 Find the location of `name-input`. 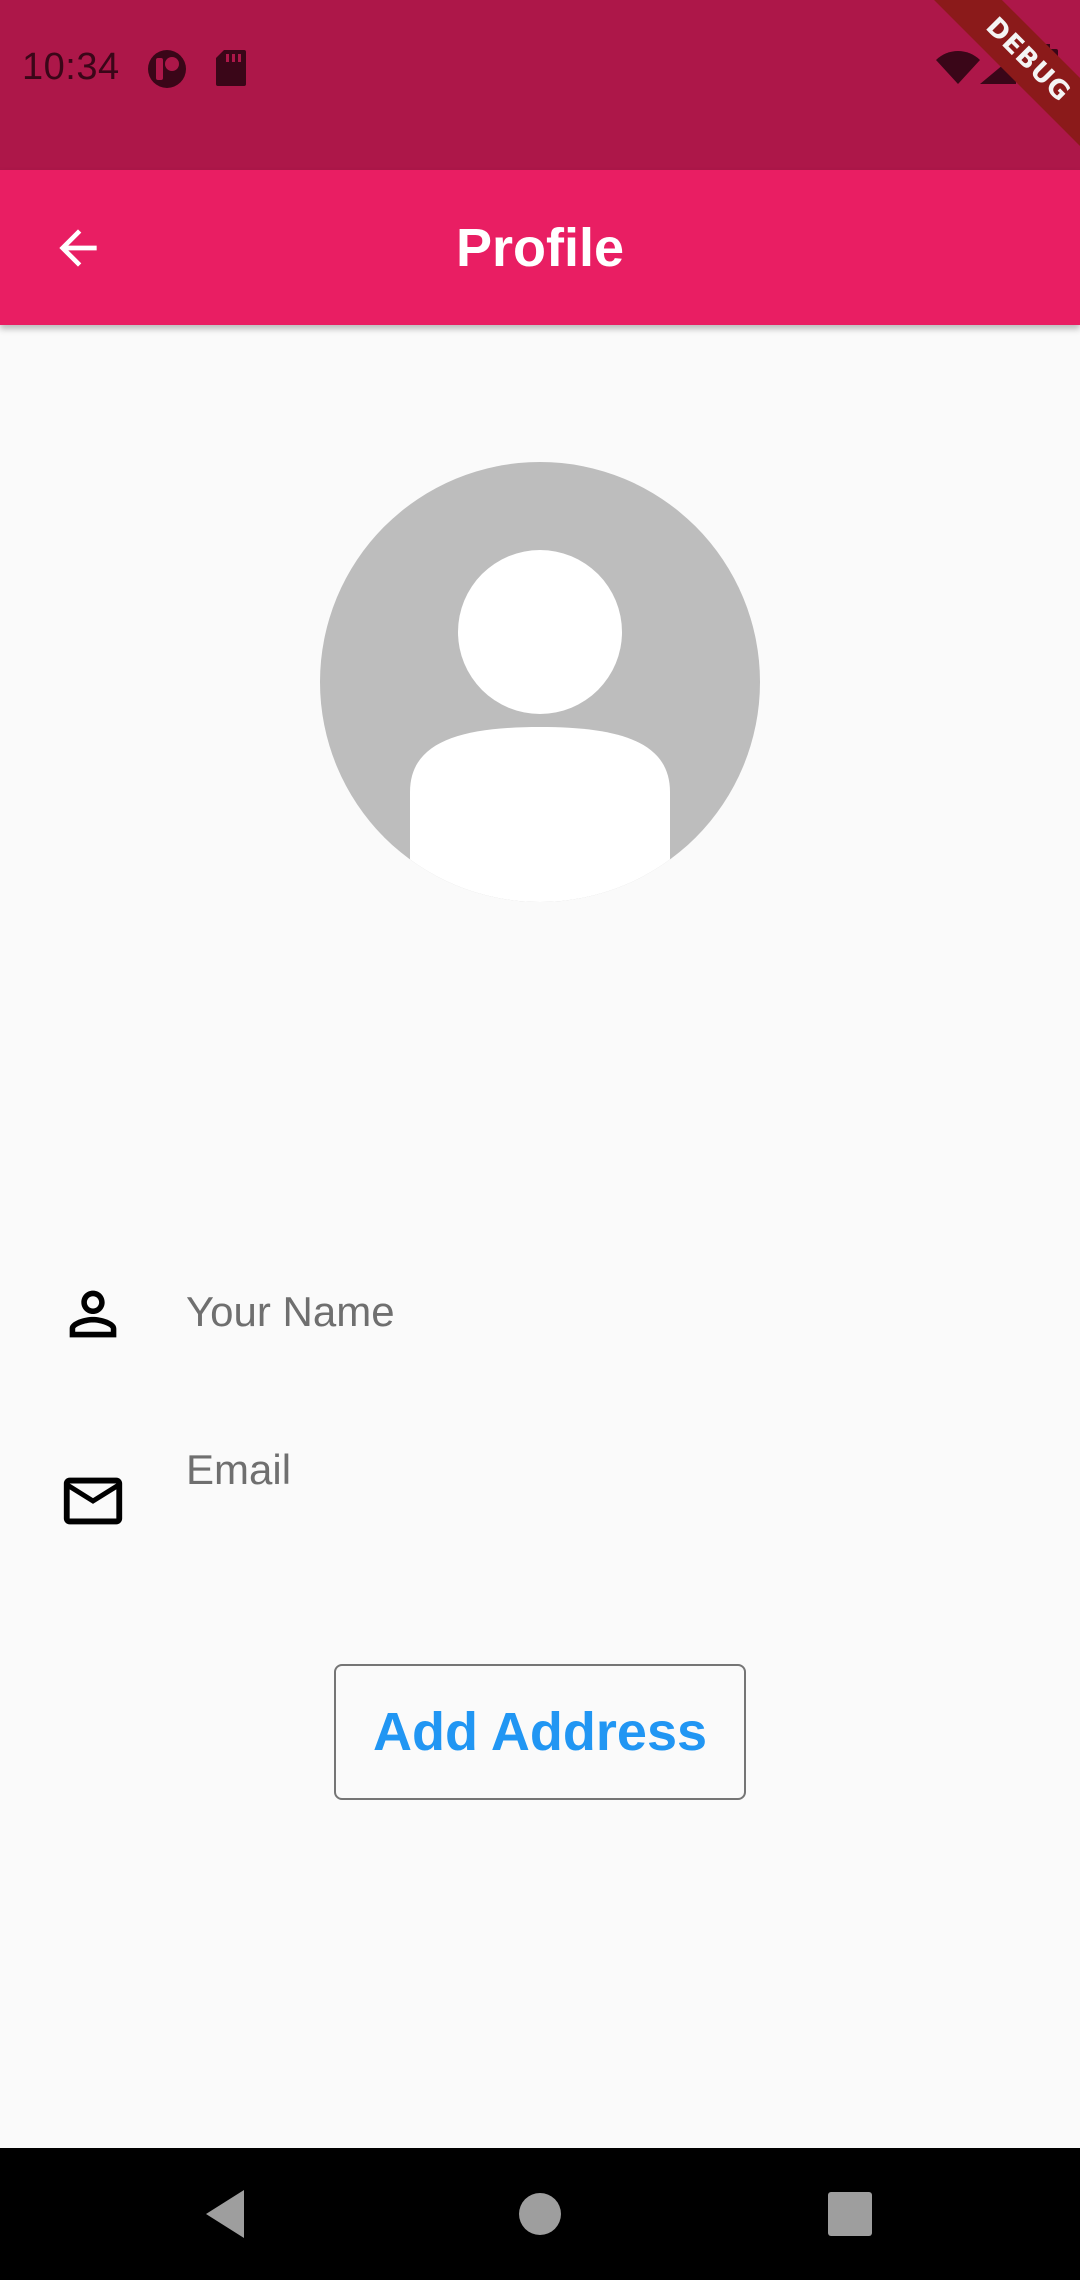

name-input is located at coordinates (611, 1312).